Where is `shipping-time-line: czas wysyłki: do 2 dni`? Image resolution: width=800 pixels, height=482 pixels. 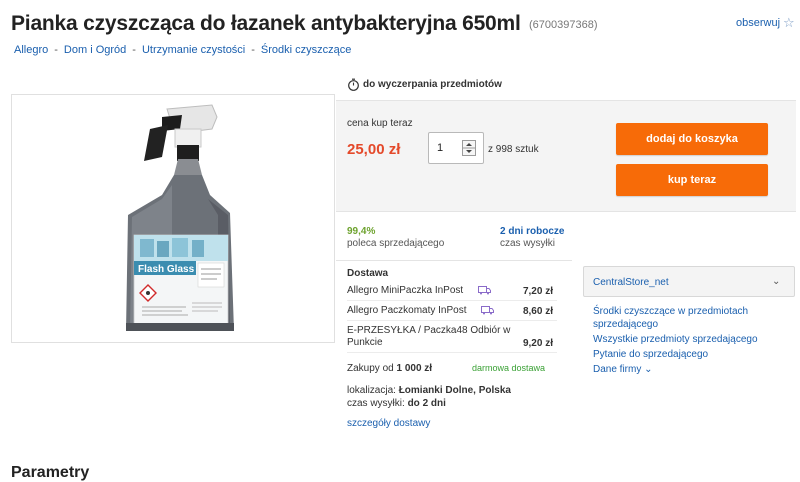 shipping-time-line: czas wysyłki: do 2 dni is located at coordinates (396, 403).